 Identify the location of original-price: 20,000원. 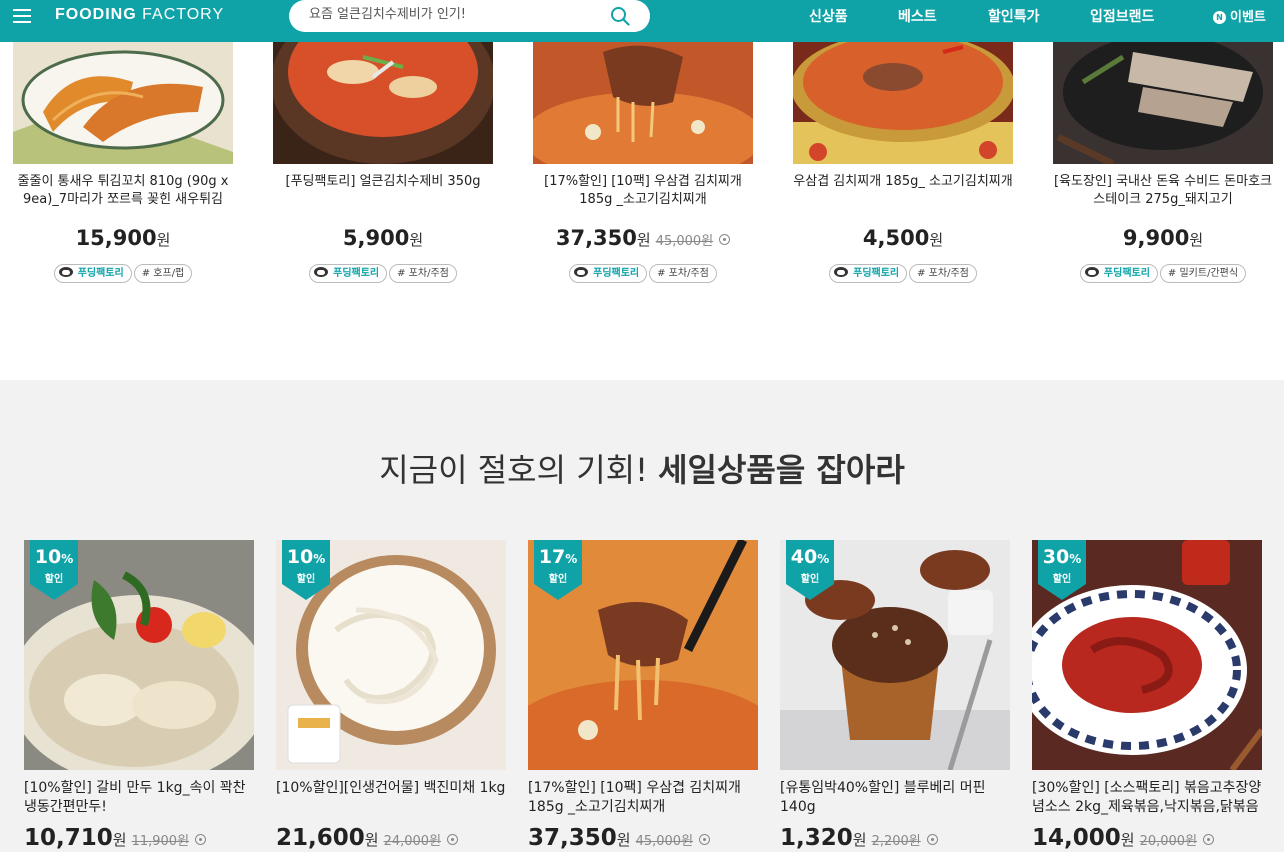
(1168, 841).